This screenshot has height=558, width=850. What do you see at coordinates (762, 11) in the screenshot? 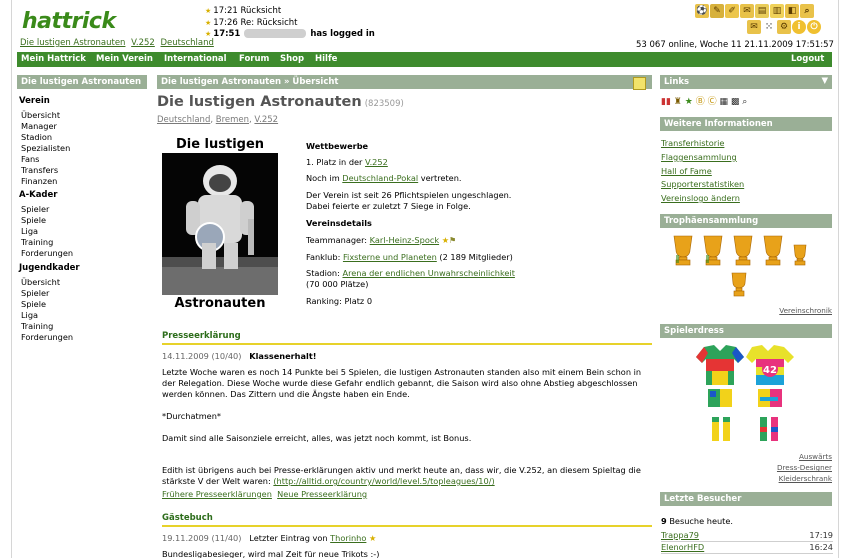
I see `newspaper-icon: ▤` at bounding box center [762, 11].